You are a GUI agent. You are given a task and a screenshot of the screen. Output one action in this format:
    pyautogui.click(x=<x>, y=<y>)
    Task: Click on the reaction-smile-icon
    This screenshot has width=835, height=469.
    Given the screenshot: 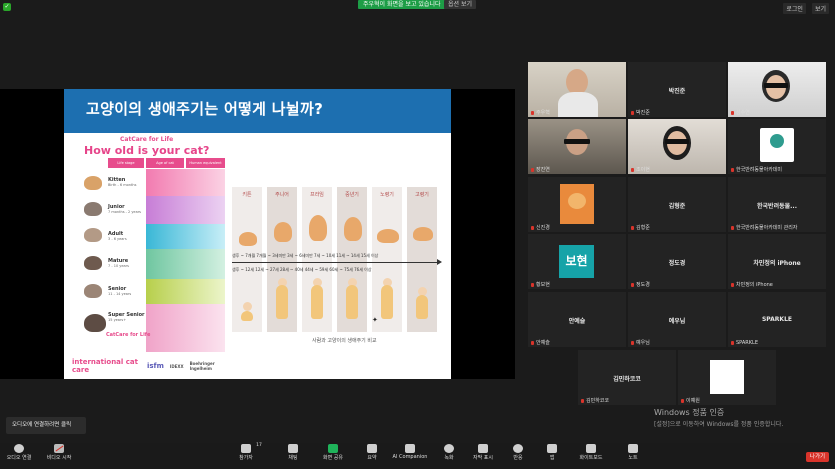 What is the action you would take?
    pyautogui.click(x=518, y=448)
    